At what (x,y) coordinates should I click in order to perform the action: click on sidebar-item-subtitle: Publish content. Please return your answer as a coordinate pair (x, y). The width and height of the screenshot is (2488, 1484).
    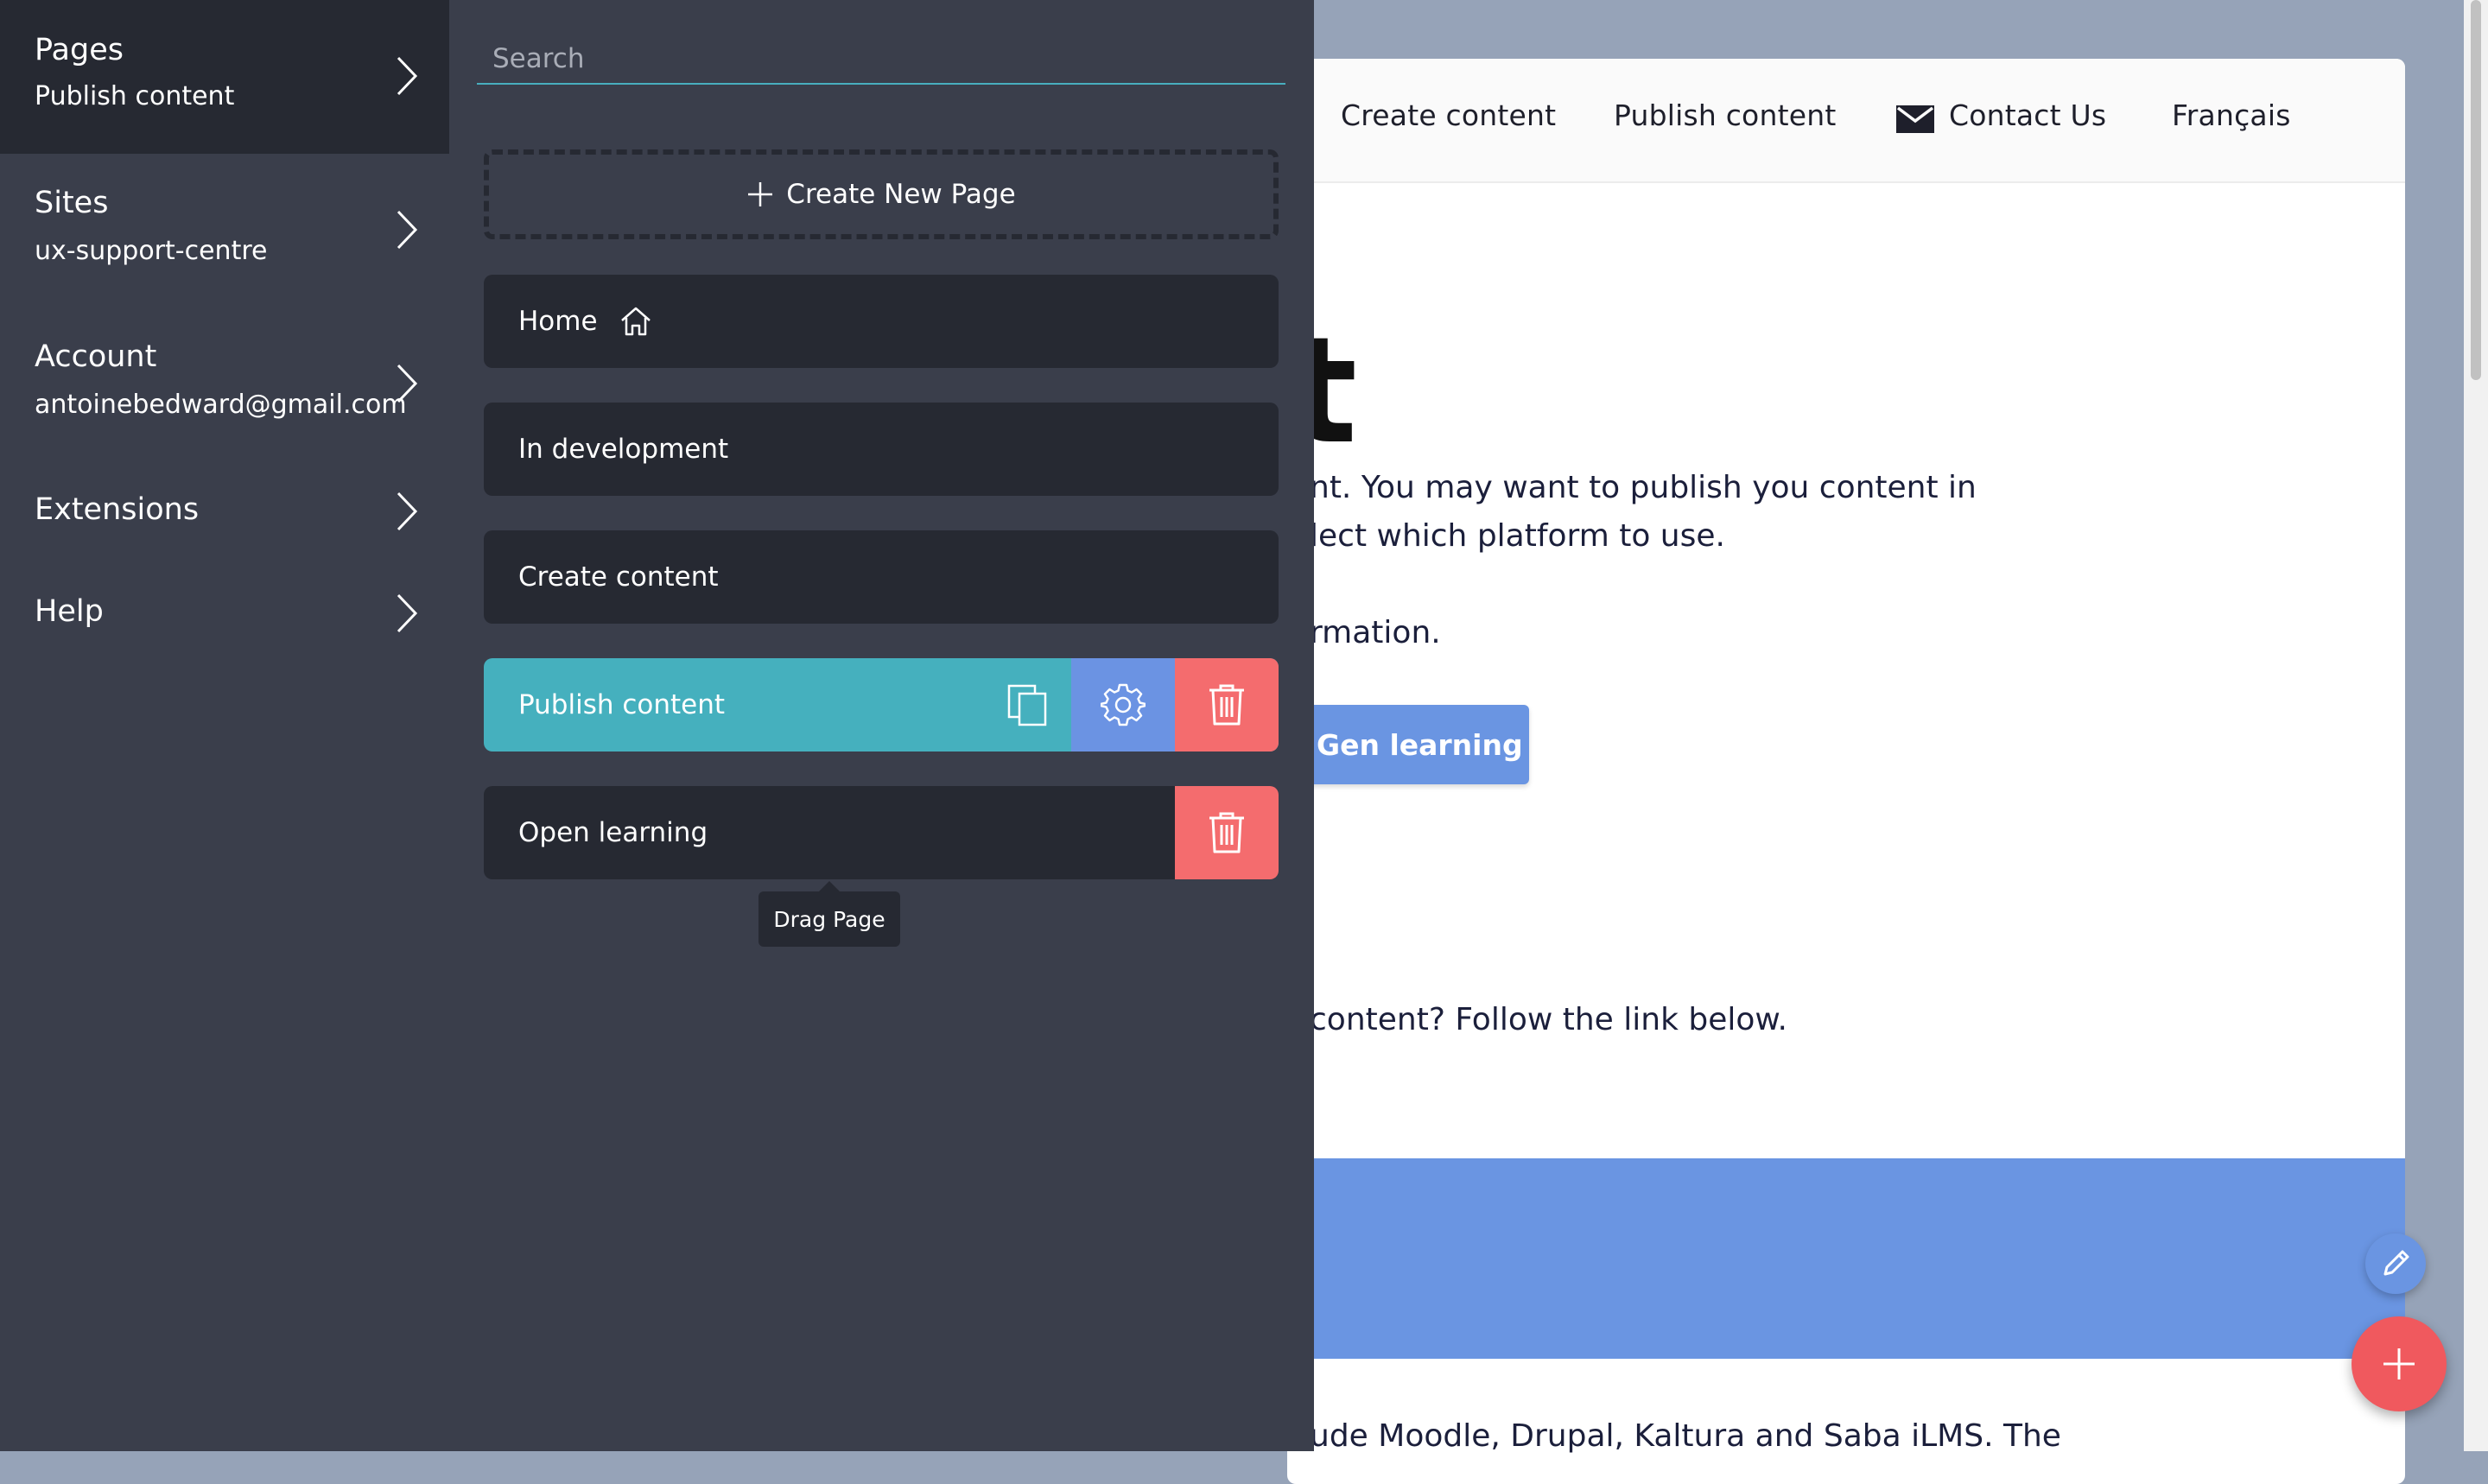
    Looking at the image, I should click on (135, 96).